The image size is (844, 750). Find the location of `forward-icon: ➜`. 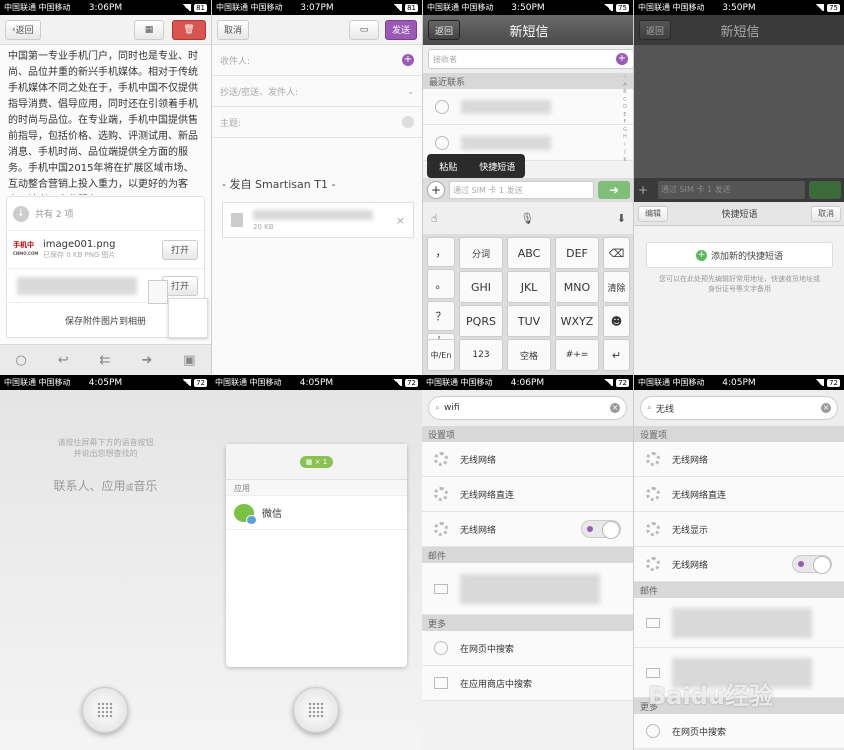

forward-icon: ➜ is located at coordinates (146, 360).